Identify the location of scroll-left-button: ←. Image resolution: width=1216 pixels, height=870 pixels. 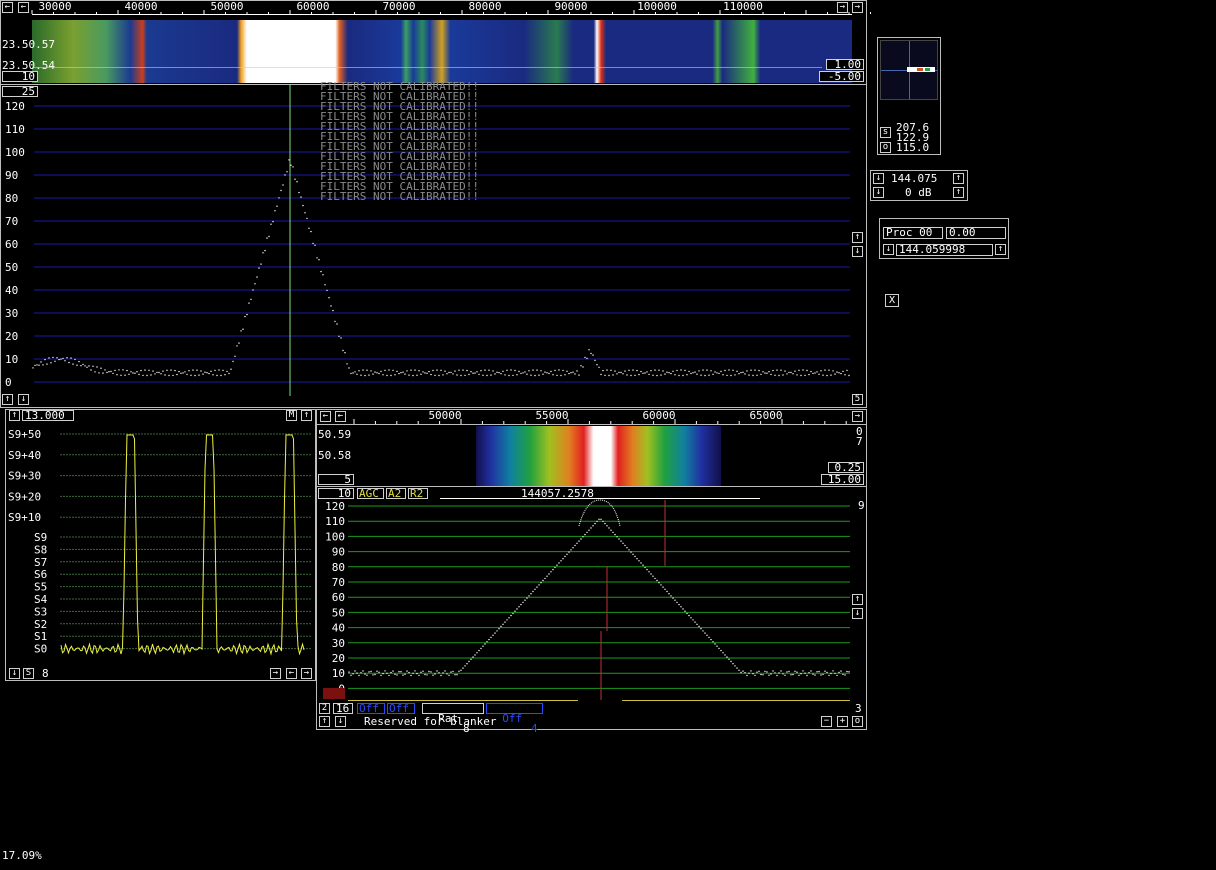
(7, 7).